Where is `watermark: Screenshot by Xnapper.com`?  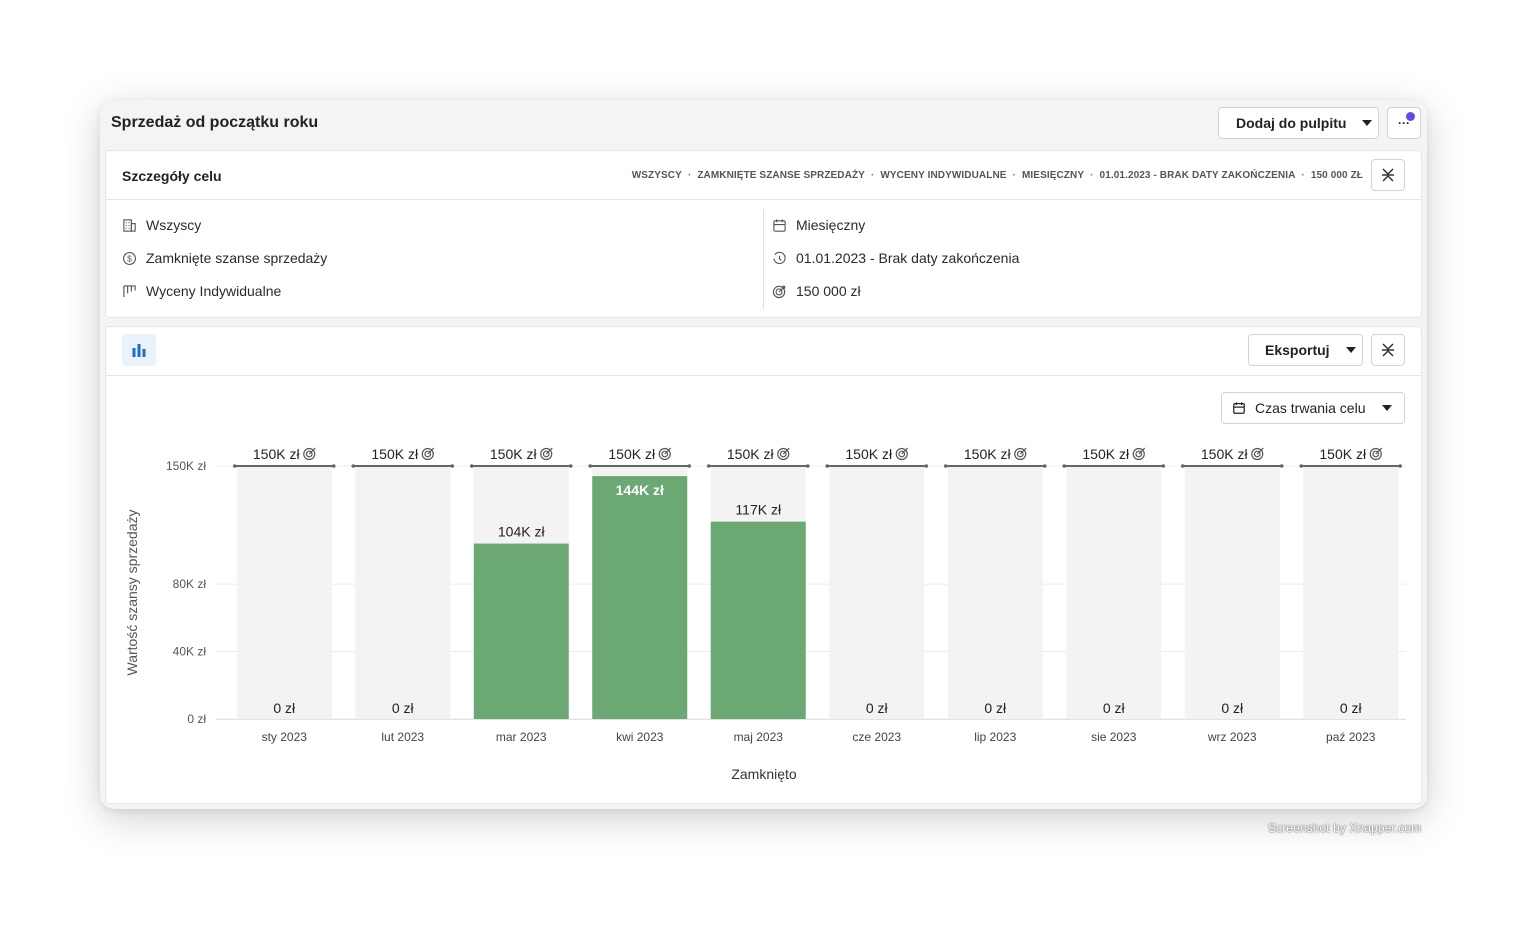
watermark: Screenshot by Xnapper.com is located at coordinates (1345, 828).